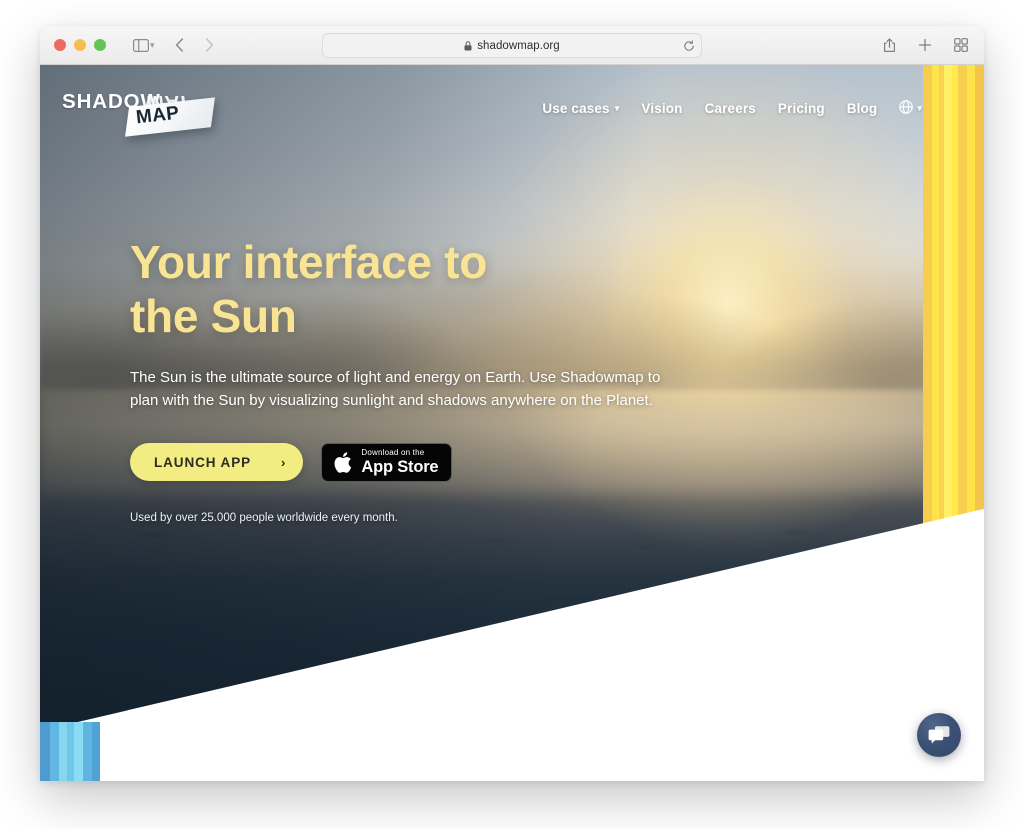 The height and width of the screenshot is (829, 1024). What do you see at coordinates (468, 45) in the screenshot?
I see `lock-icon` at bounding box center [468, 45].